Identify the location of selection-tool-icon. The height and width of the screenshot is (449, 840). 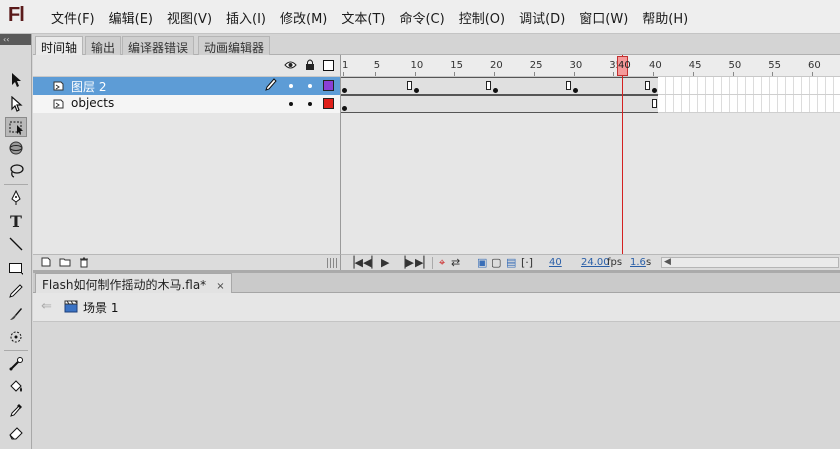
(16, 80).